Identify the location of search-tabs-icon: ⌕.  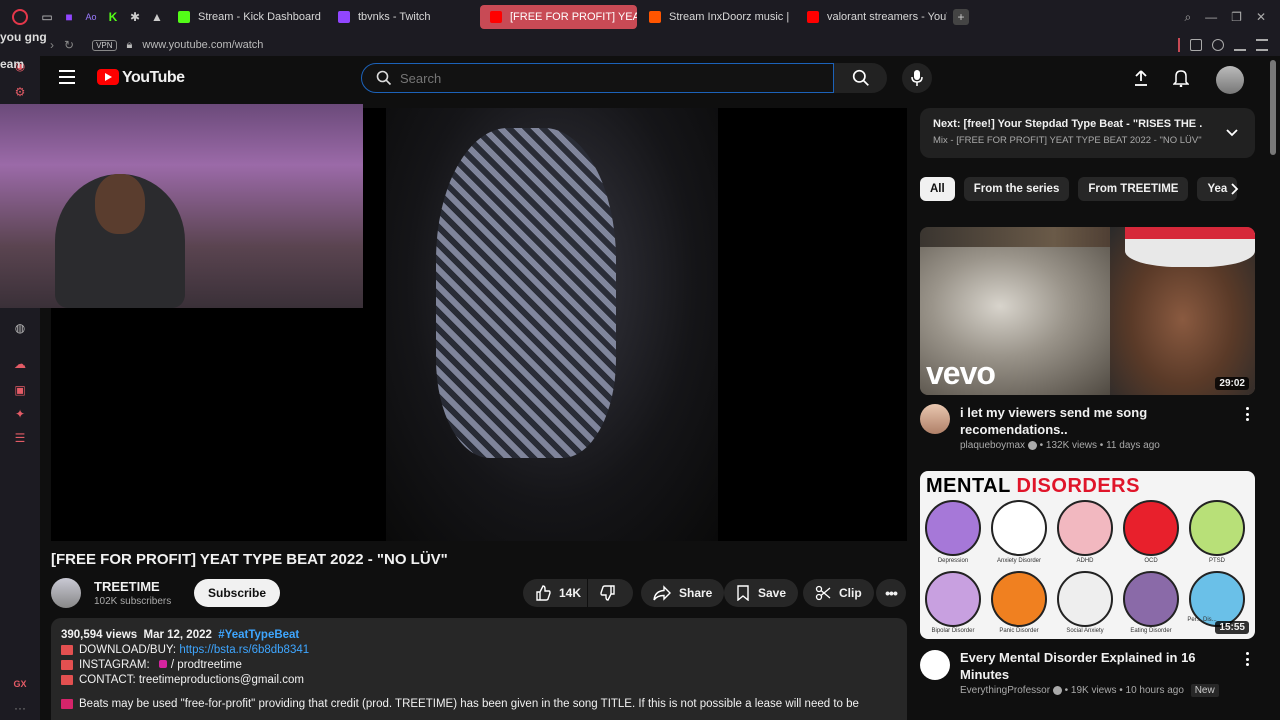
(1187, 17).